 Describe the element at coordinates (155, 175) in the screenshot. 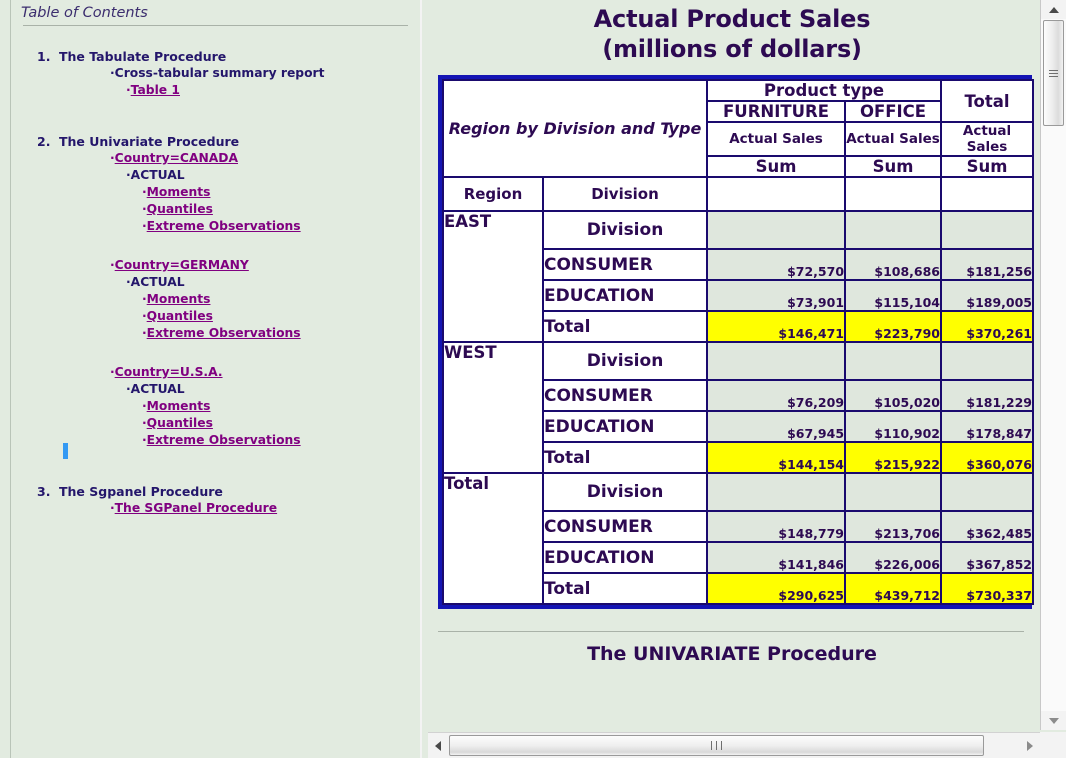

I see `toc-static-item: ·ACTUAL` at that location.